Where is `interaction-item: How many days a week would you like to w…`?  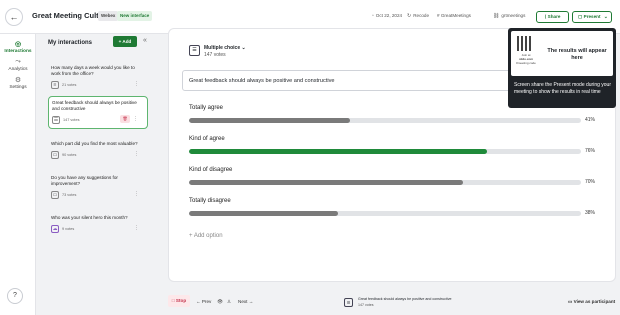
interaction-item: How many days a week would you like to w… is located at coordinates (98, 77).